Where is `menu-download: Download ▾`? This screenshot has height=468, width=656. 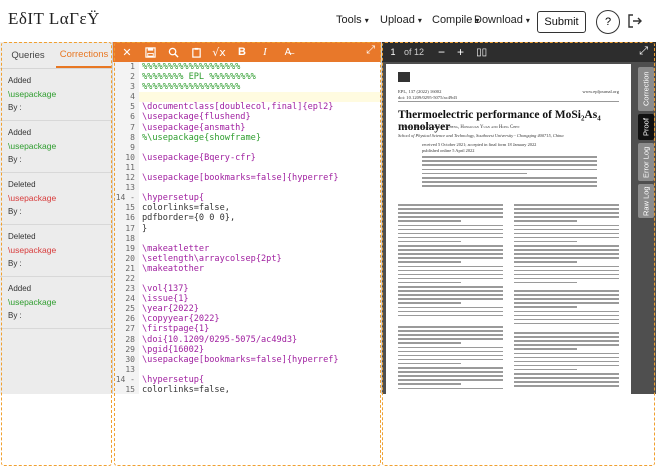
menu-download: Download ▾ is located at coordinates (502, 20).